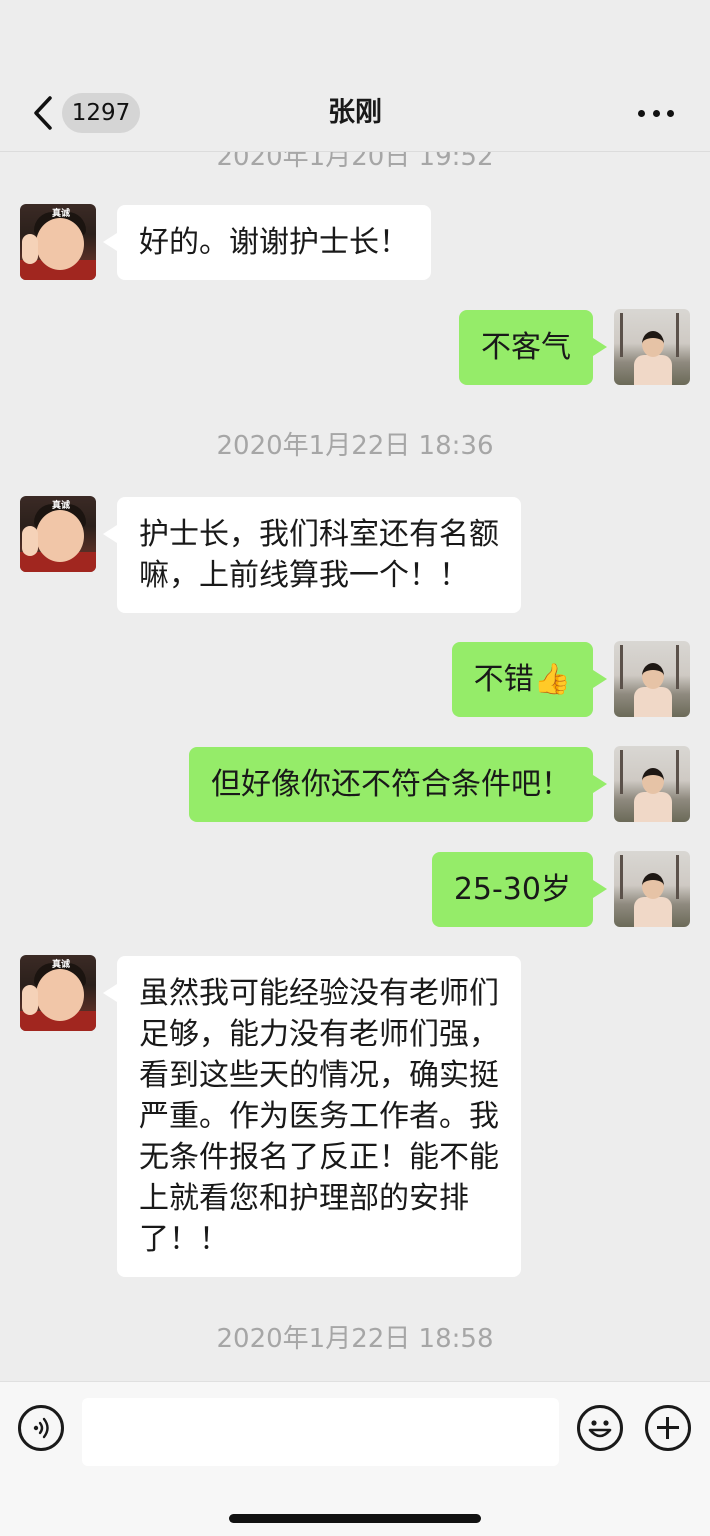 The height and width of the screenshot is (1536, 710). What do you see at coordinates (355, 112) in the screenshot?
I see `chat-title: 张刚` at bounding box center [355, 112].